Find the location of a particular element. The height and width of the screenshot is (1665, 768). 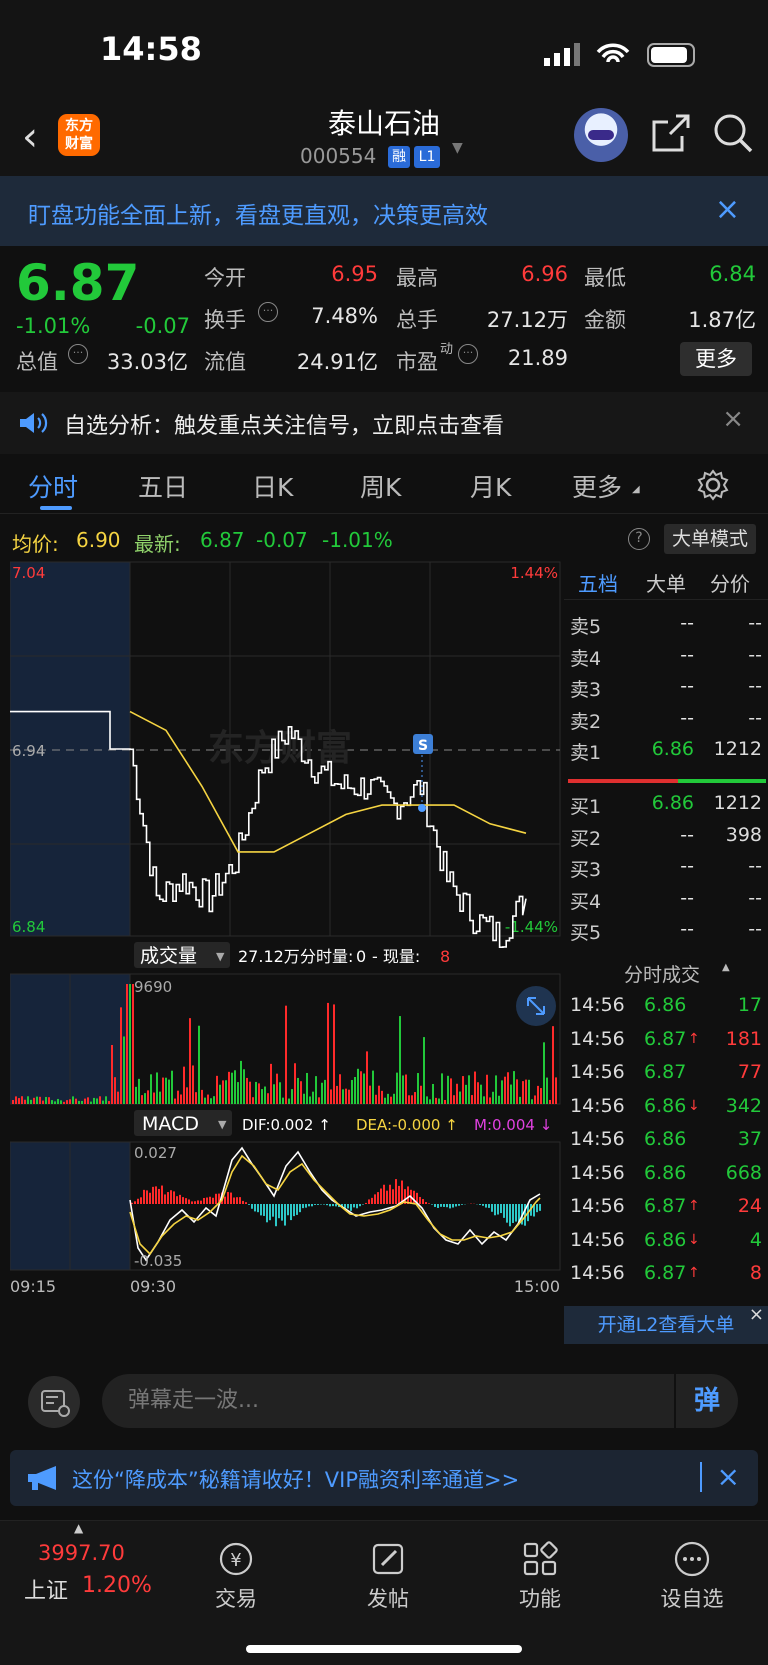

amount-label: 金额 is located at coordinates (605, 320).